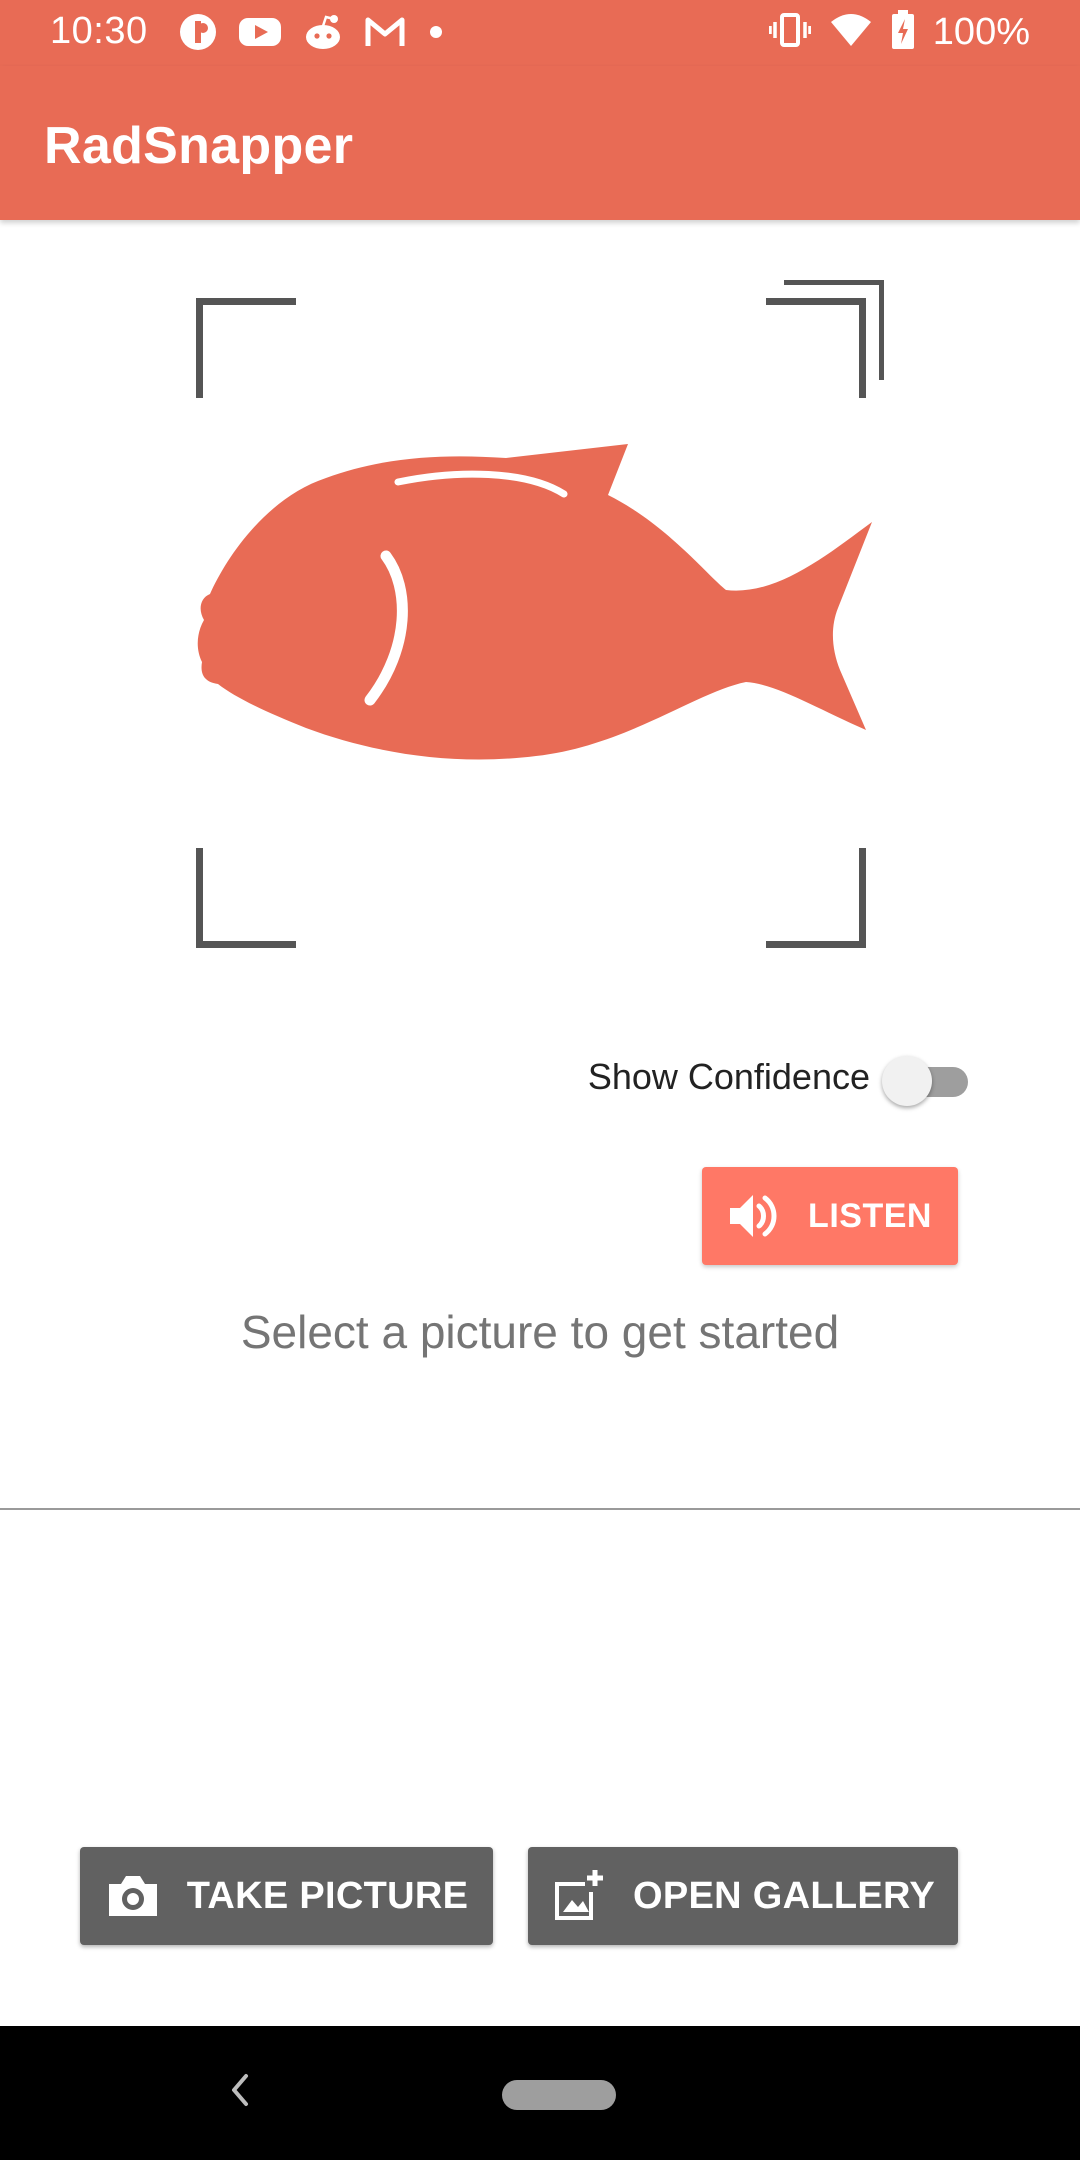 The height and width of the screenshot is (2160, 1080). Describe the element at coordinates (816, 898) in the screenshot. I see `corner-bracket-bottom-right` at that location.